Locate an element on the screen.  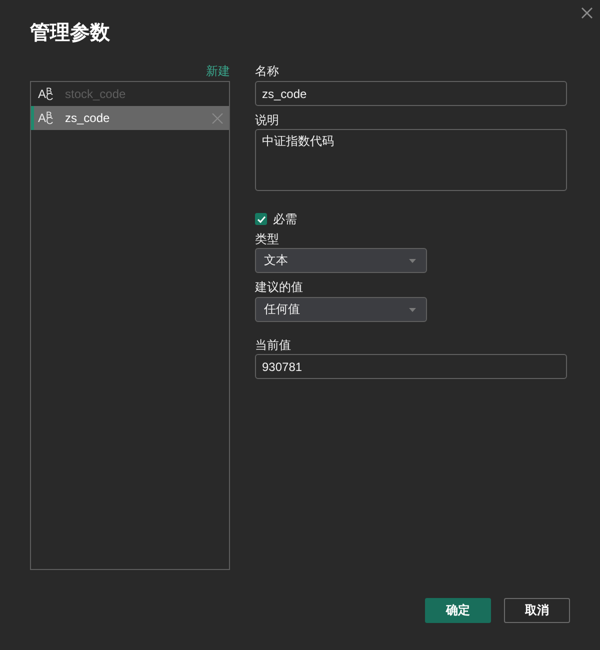
type-label-text: 类型 is located at coordinates (267, 239).